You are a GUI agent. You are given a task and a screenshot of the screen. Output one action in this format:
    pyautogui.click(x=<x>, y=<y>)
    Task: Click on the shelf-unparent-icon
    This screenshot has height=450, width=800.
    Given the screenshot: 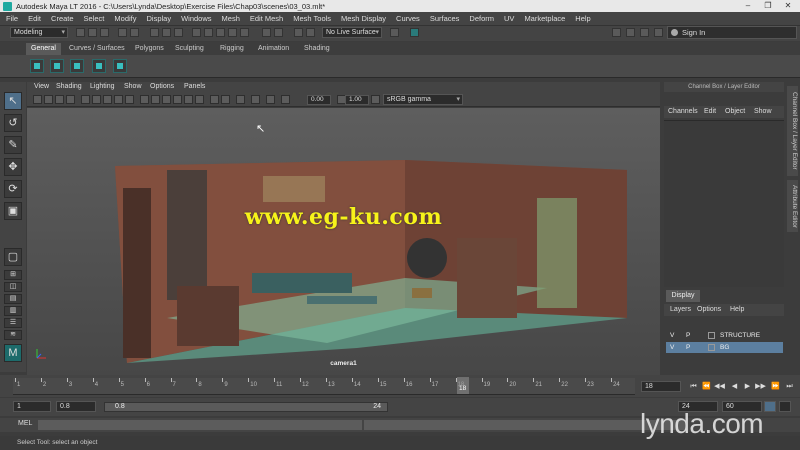 What is the action you would take?
    pyautogui.click(x=99, y=66)
    